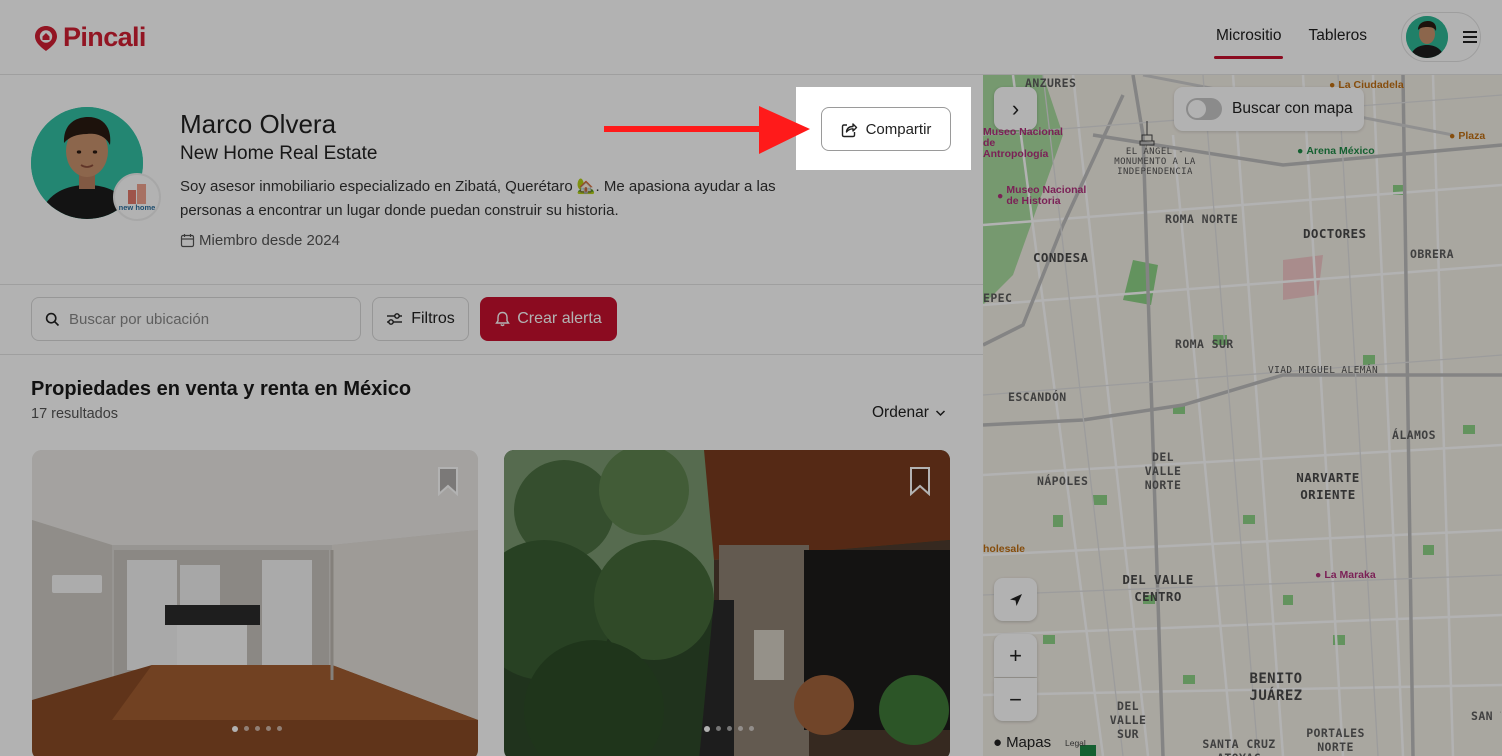 This screenshot has width=1502, height=756. What do you see at coordinates (998, 298) in the screenshot?
I see `map-label-epec: EPEC` at bounding box center [998, 298].